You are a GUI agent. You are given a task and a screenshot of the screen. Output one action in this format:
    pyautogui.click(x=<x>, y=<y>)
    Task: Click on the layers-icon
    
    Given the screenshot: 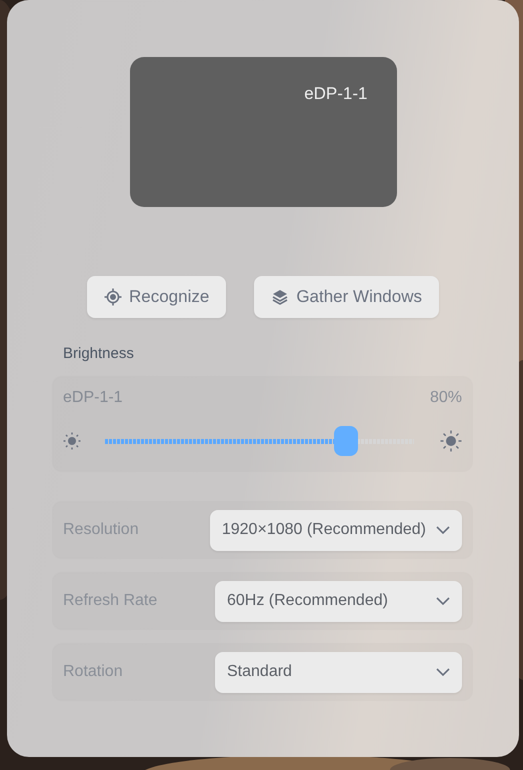 What is the action you would take?
    pyautogui.click(x=280, y=297)
    